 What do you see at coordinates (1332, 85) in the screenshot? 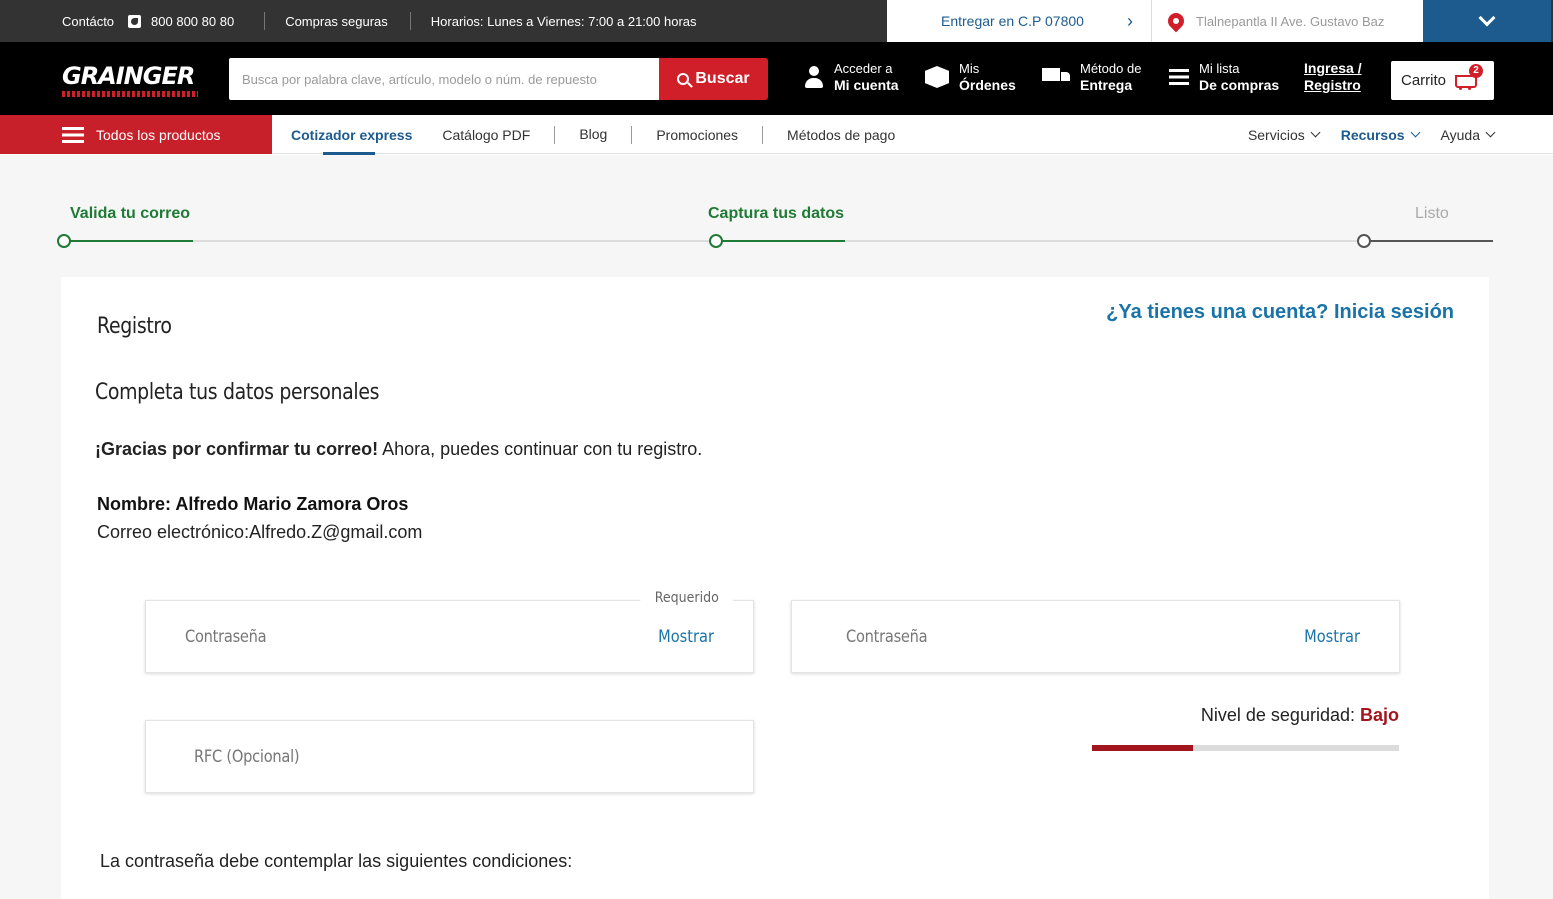
I see `login-line2: Registro` at bounding box center [1332, 85].